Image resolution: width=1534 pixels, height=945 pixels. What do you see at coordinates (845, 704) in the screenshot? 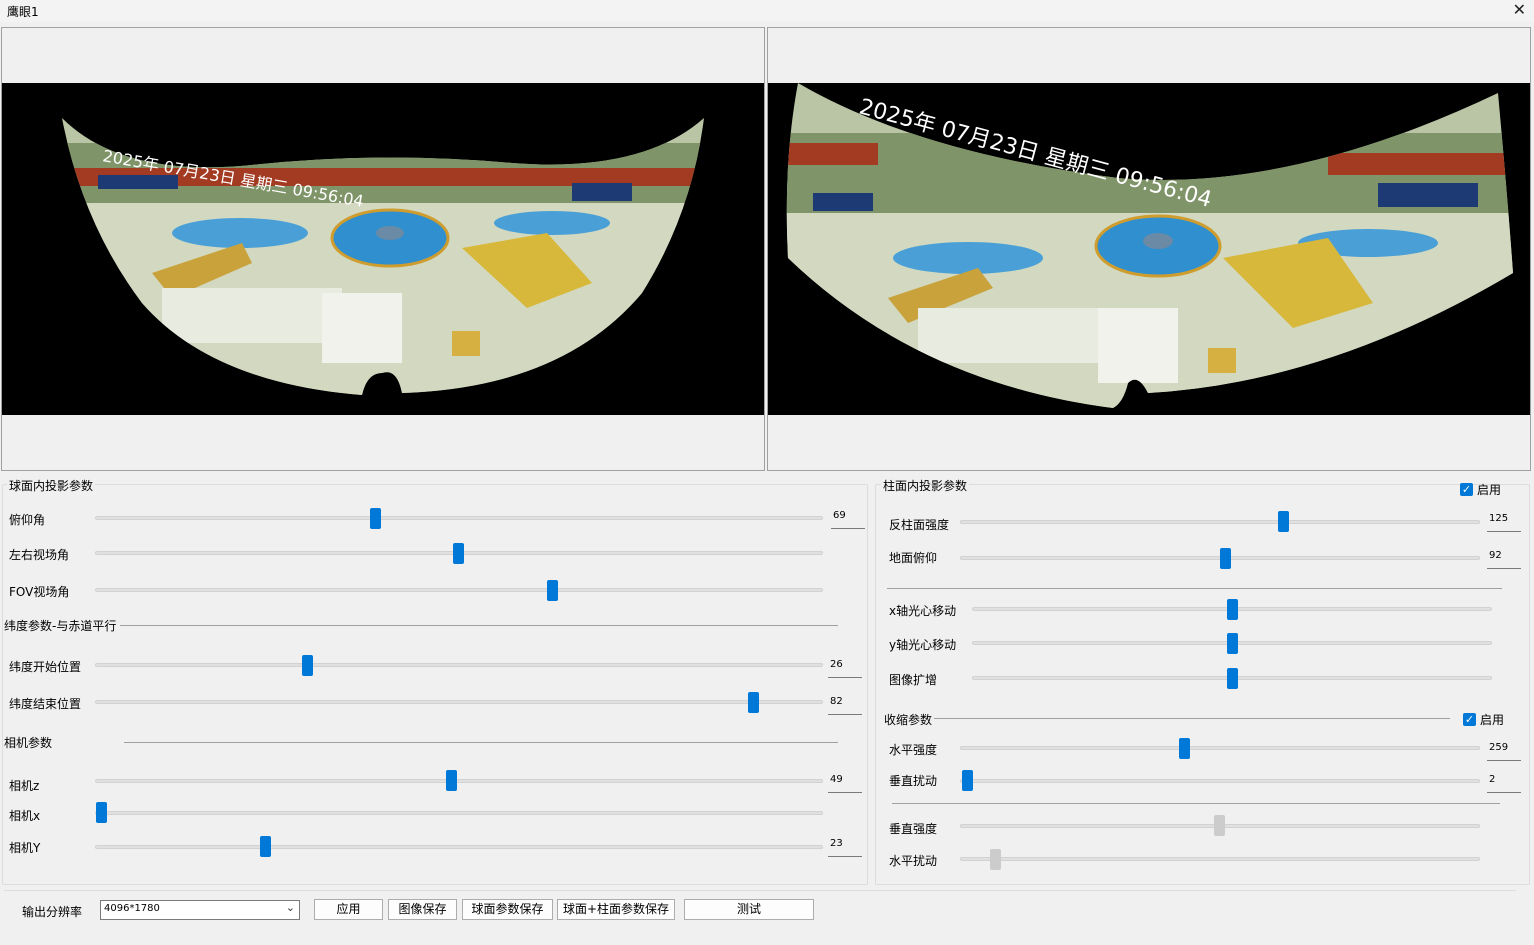
I see `lat-end-value: 82` at bounding box center [845, 704].